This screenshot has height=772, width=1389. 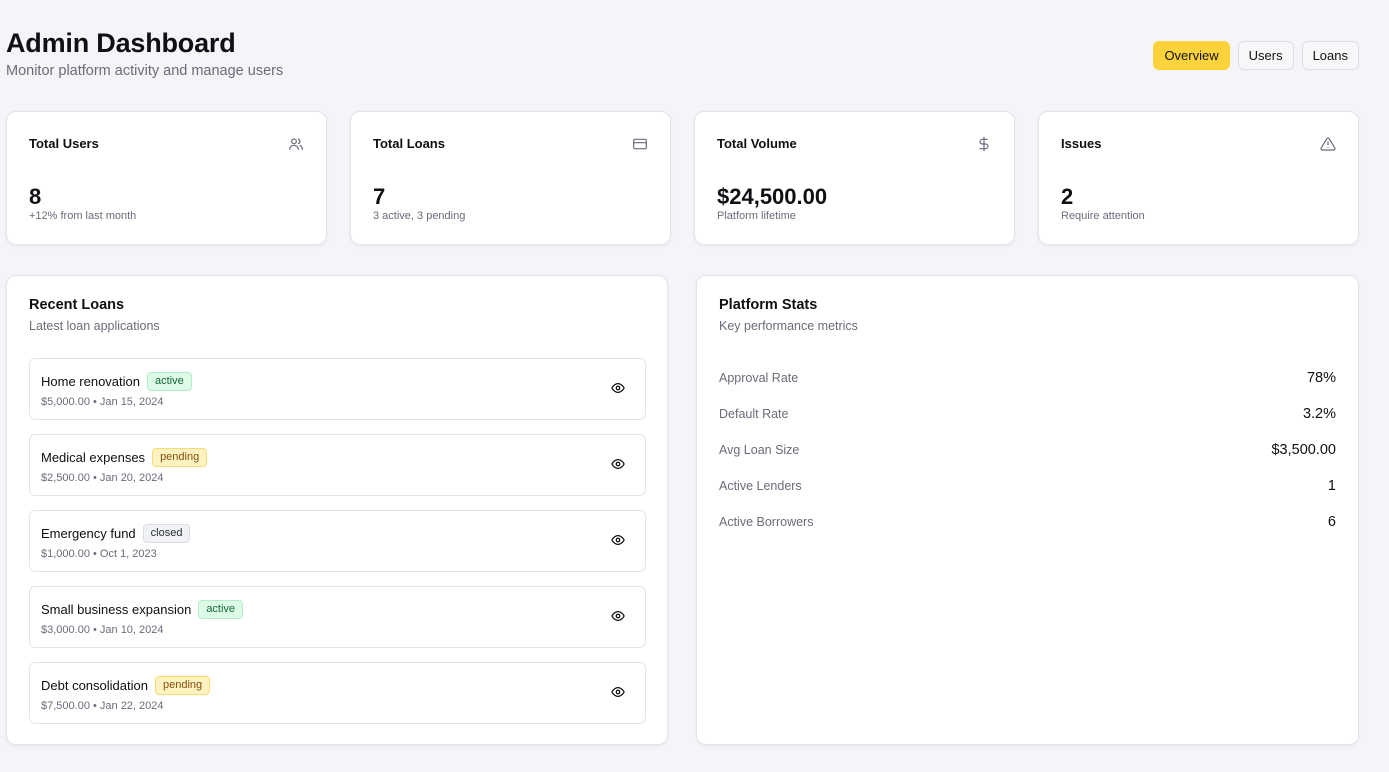 What do you see at coordinates (99, 554) in the screenshot?
I see `loan-meta: $1,000.00 • Oct 1, 2023` at bounding box center [99, 554].